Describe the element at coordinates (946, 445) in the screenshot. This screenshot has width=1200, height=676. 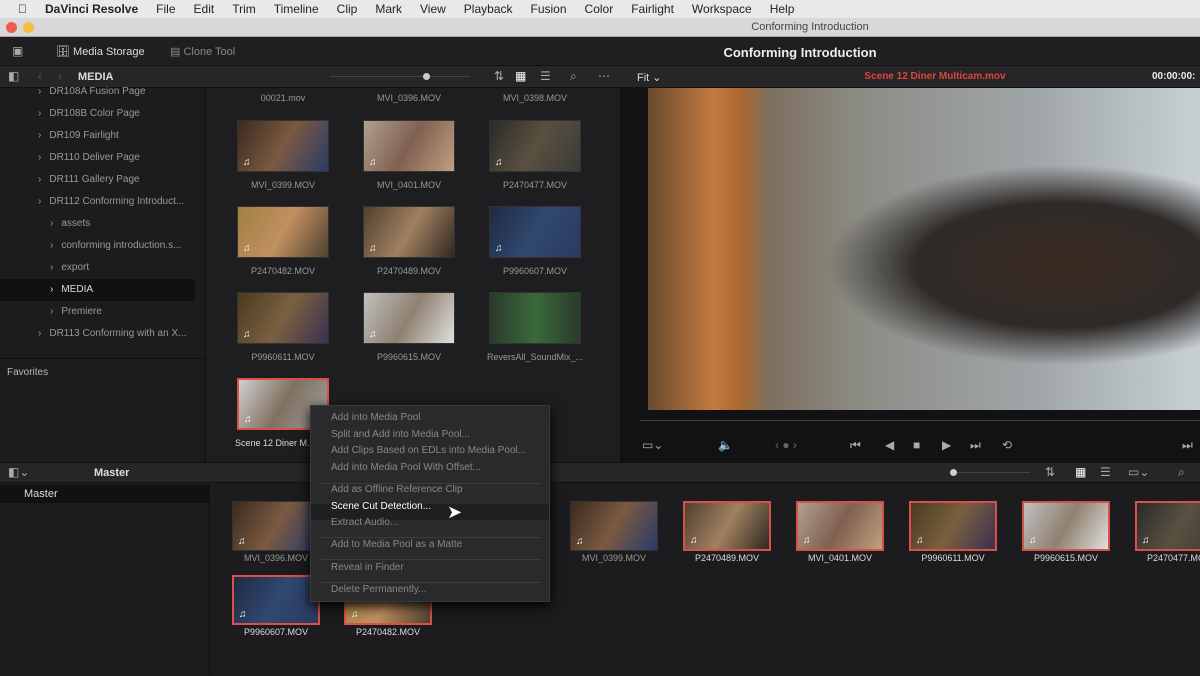
I see `play-icon: ▶` at that location.